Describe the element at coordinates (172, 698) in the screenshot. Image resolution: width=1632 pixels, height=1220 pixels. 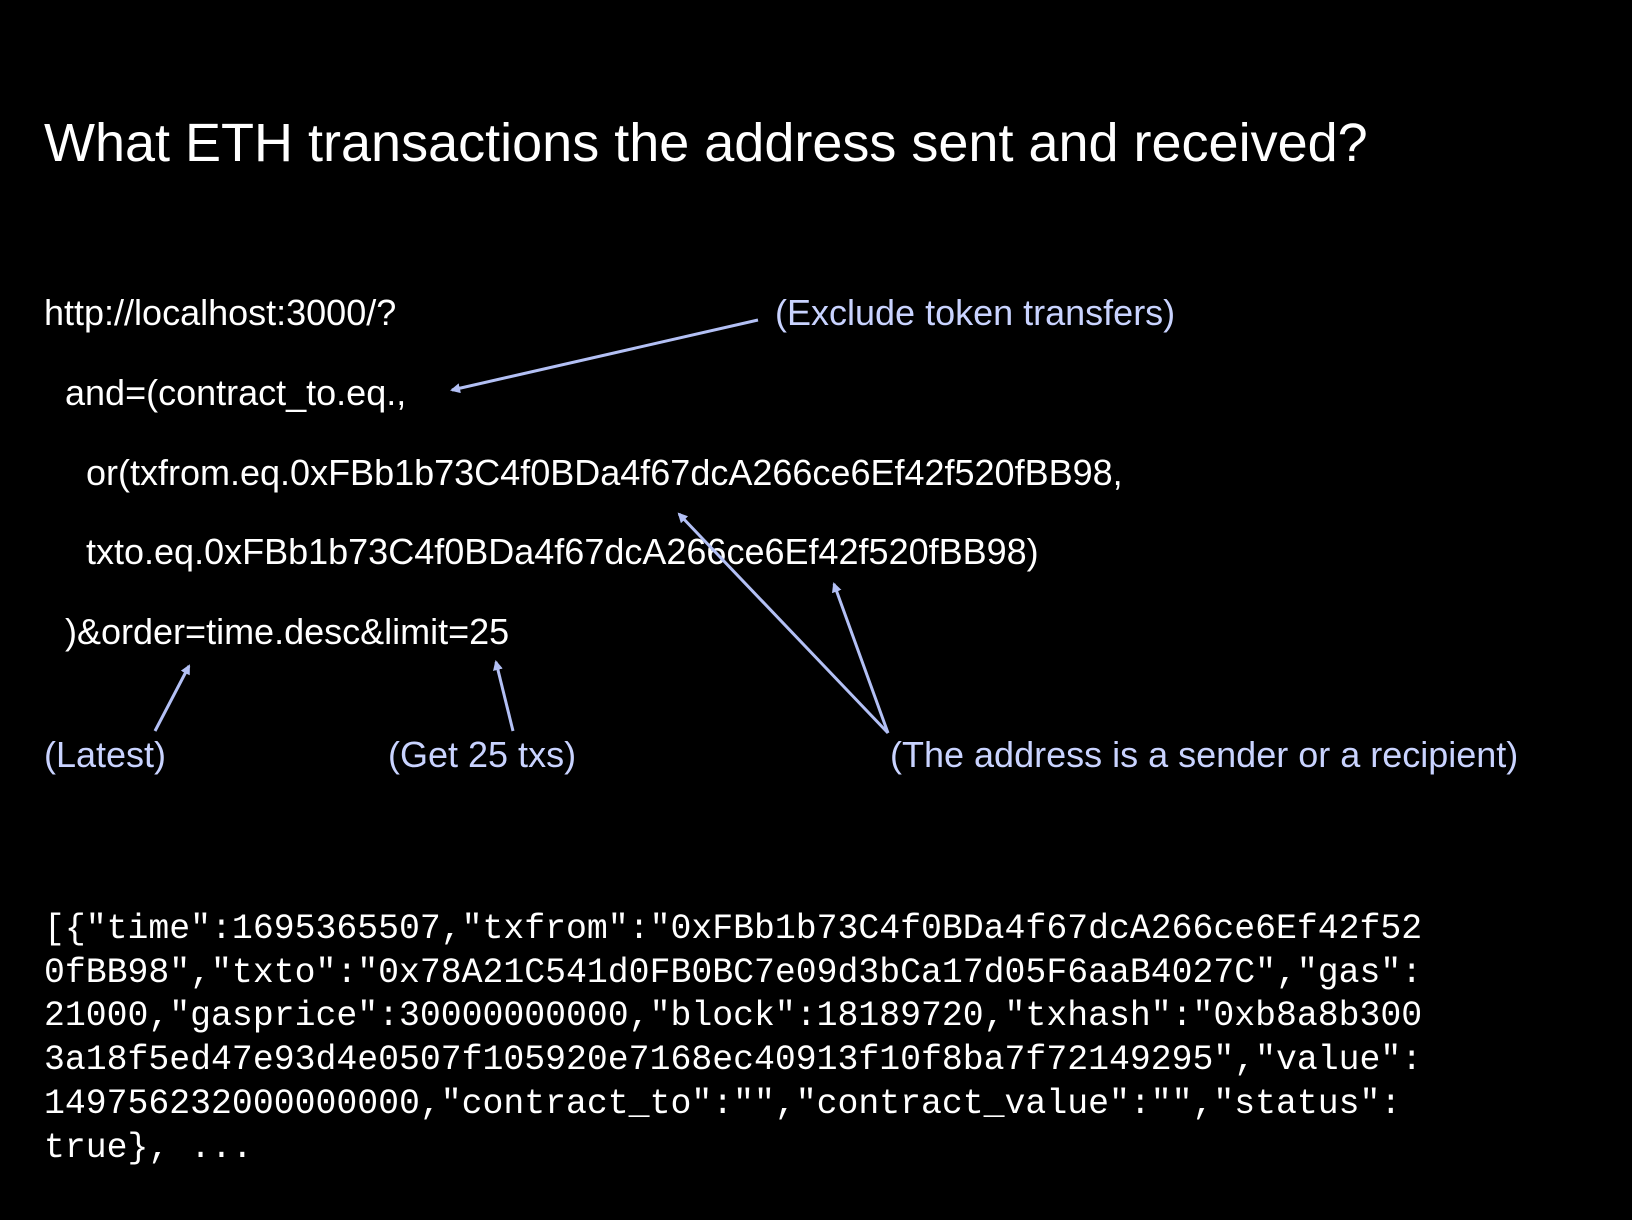
I see `arrow-latest` at that location.